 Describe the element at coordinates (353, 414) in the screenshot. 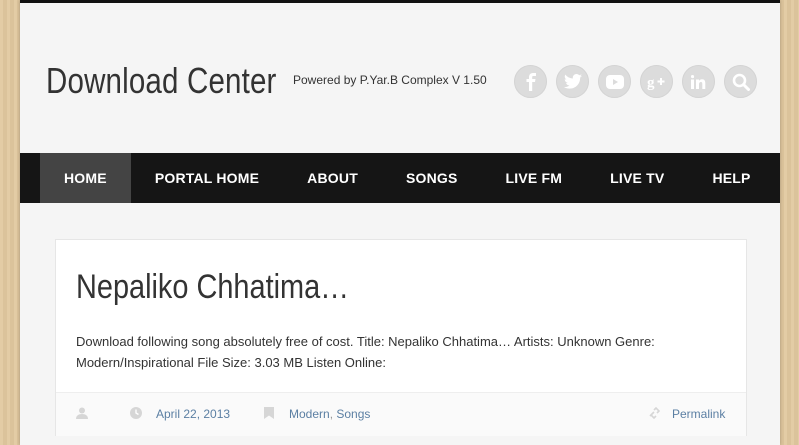

I see `category-link-songs: Songs` at that location.